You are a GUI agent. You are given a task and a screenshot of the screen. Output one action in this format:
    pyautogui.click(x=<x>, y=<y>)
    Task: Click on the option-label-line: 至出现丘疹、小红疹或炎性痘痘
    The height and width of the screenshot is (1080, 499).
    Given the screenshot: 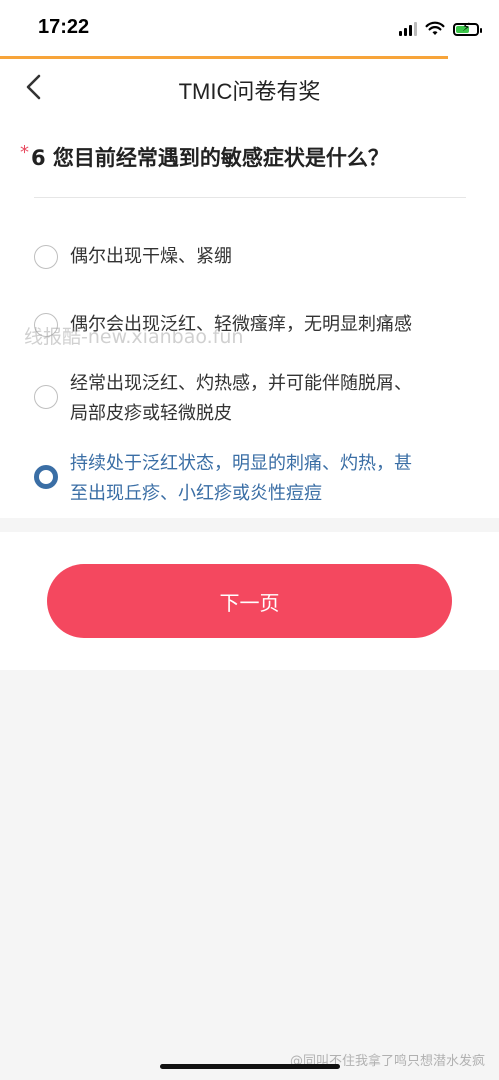 What is the action you would take?
    pyautogui.click(x=196, y=493)
    